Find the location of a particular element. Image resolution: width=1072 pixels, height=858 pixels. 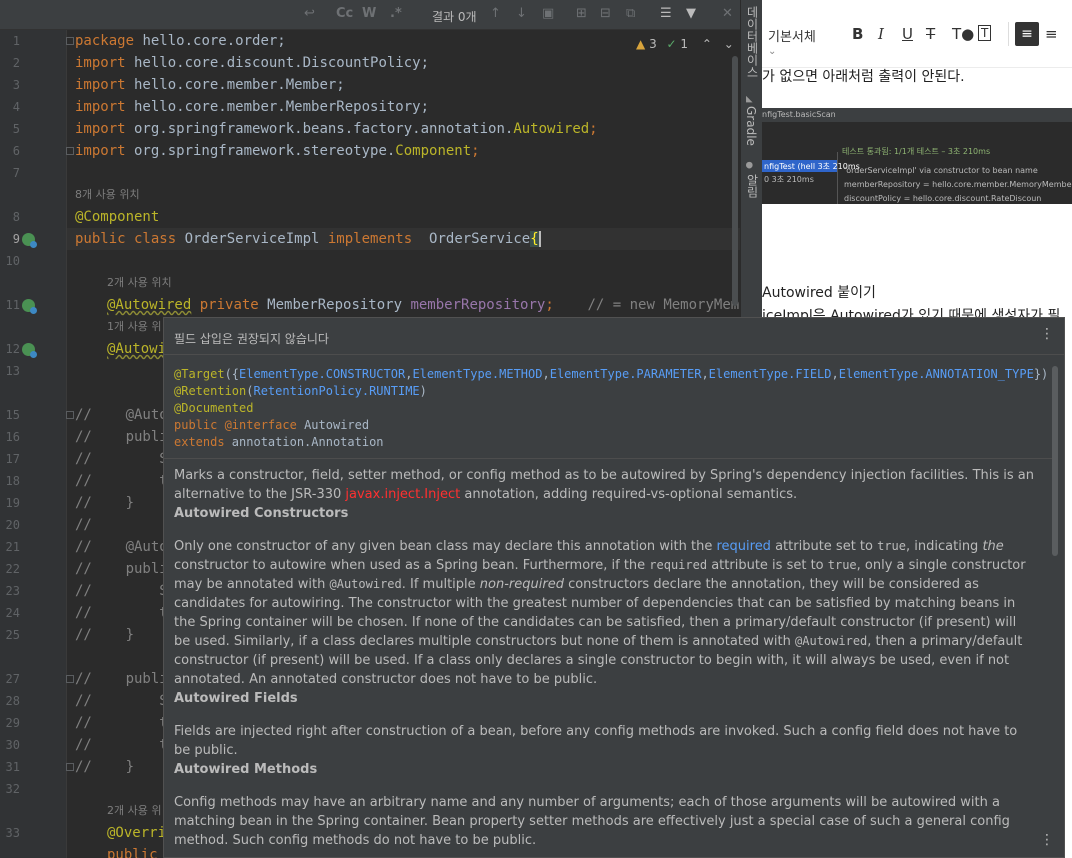

bold-button: B is located at coordinates (857, 34).